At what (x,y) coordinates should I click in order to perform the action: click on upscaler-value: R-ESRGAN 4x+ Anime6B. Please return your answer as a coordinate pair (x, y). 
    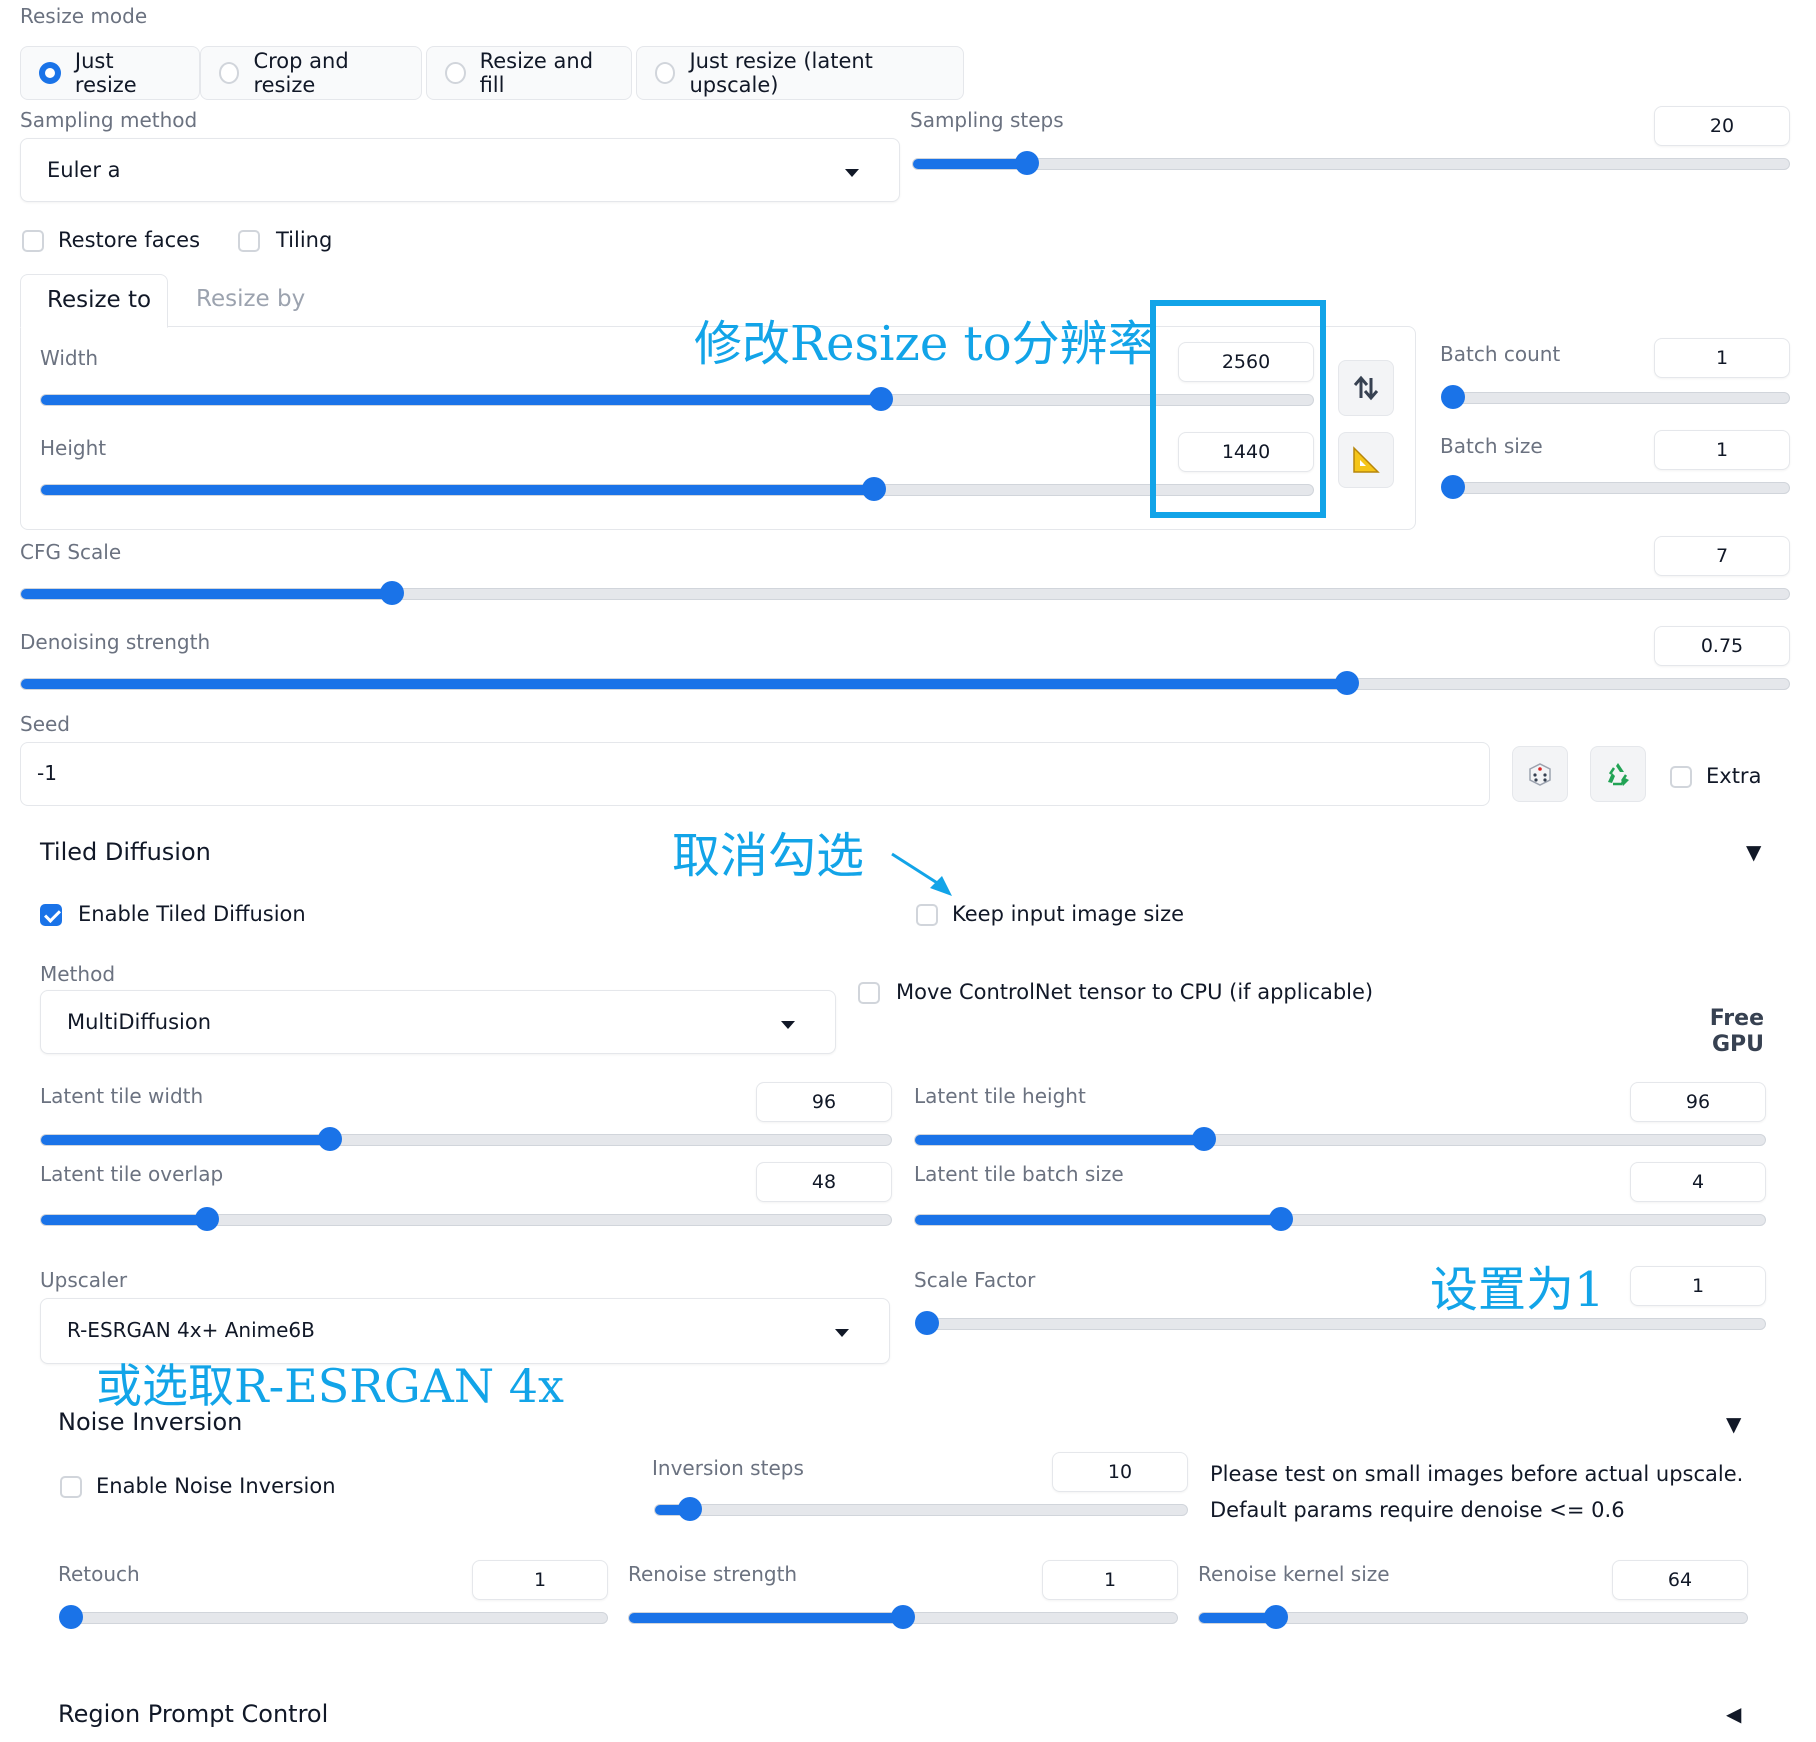
    Looking at the image, I should click on (191, 1330).